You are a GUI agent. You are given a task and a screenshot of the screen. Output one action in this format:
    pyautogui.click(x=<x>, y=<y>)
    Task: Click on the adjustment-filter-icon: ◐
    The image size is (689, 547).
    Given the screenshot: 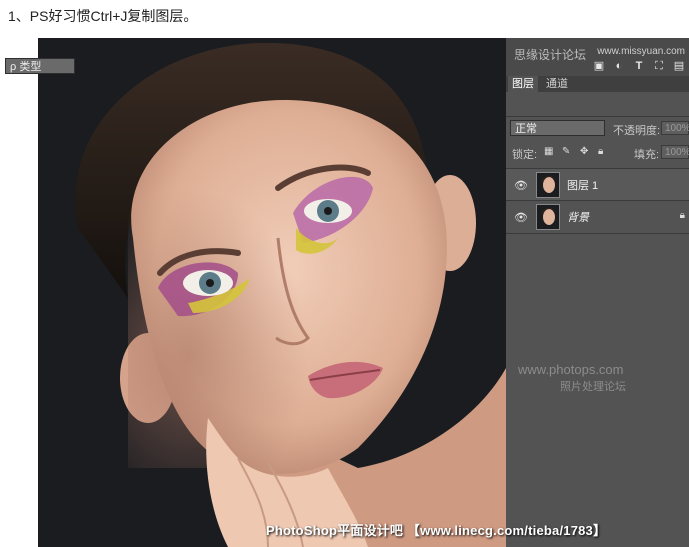 What is the action you would take?
    pyautogui.click(x=619, y=66)
    